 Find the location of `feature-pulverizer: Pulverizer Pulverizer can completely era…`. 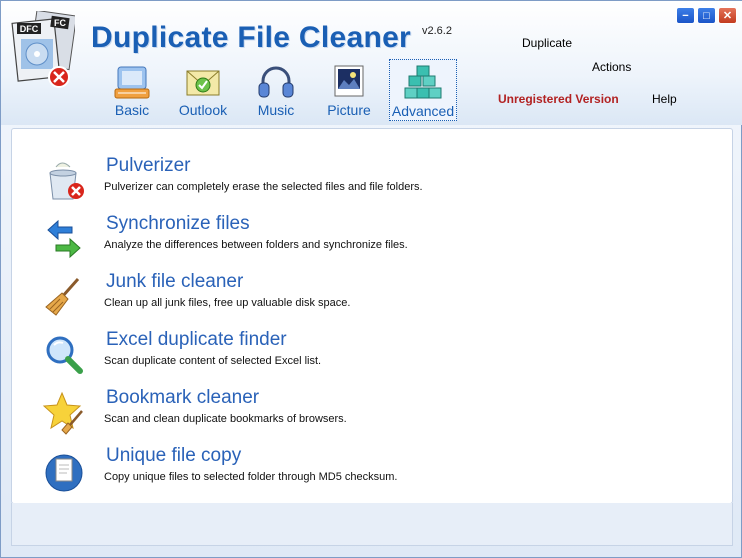

feature-pulverizer: Pulverizer Pulverizer can completely era… is located at coordinates (371, 184).